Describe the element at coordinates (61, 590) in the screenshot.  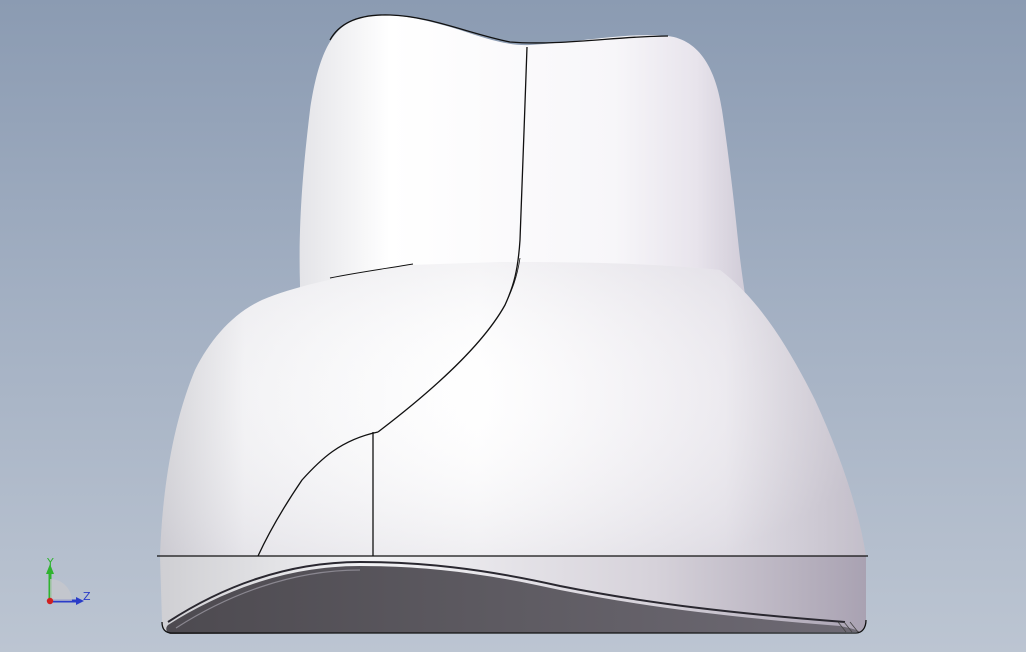
I see `triad-plane-shade` at that location.